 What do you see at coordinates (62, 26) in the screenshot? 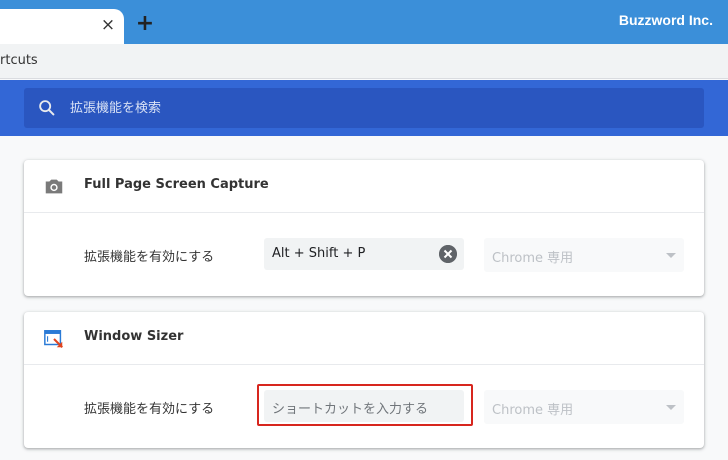
I see `active-tab: ×` at bounding box center [62, 26].